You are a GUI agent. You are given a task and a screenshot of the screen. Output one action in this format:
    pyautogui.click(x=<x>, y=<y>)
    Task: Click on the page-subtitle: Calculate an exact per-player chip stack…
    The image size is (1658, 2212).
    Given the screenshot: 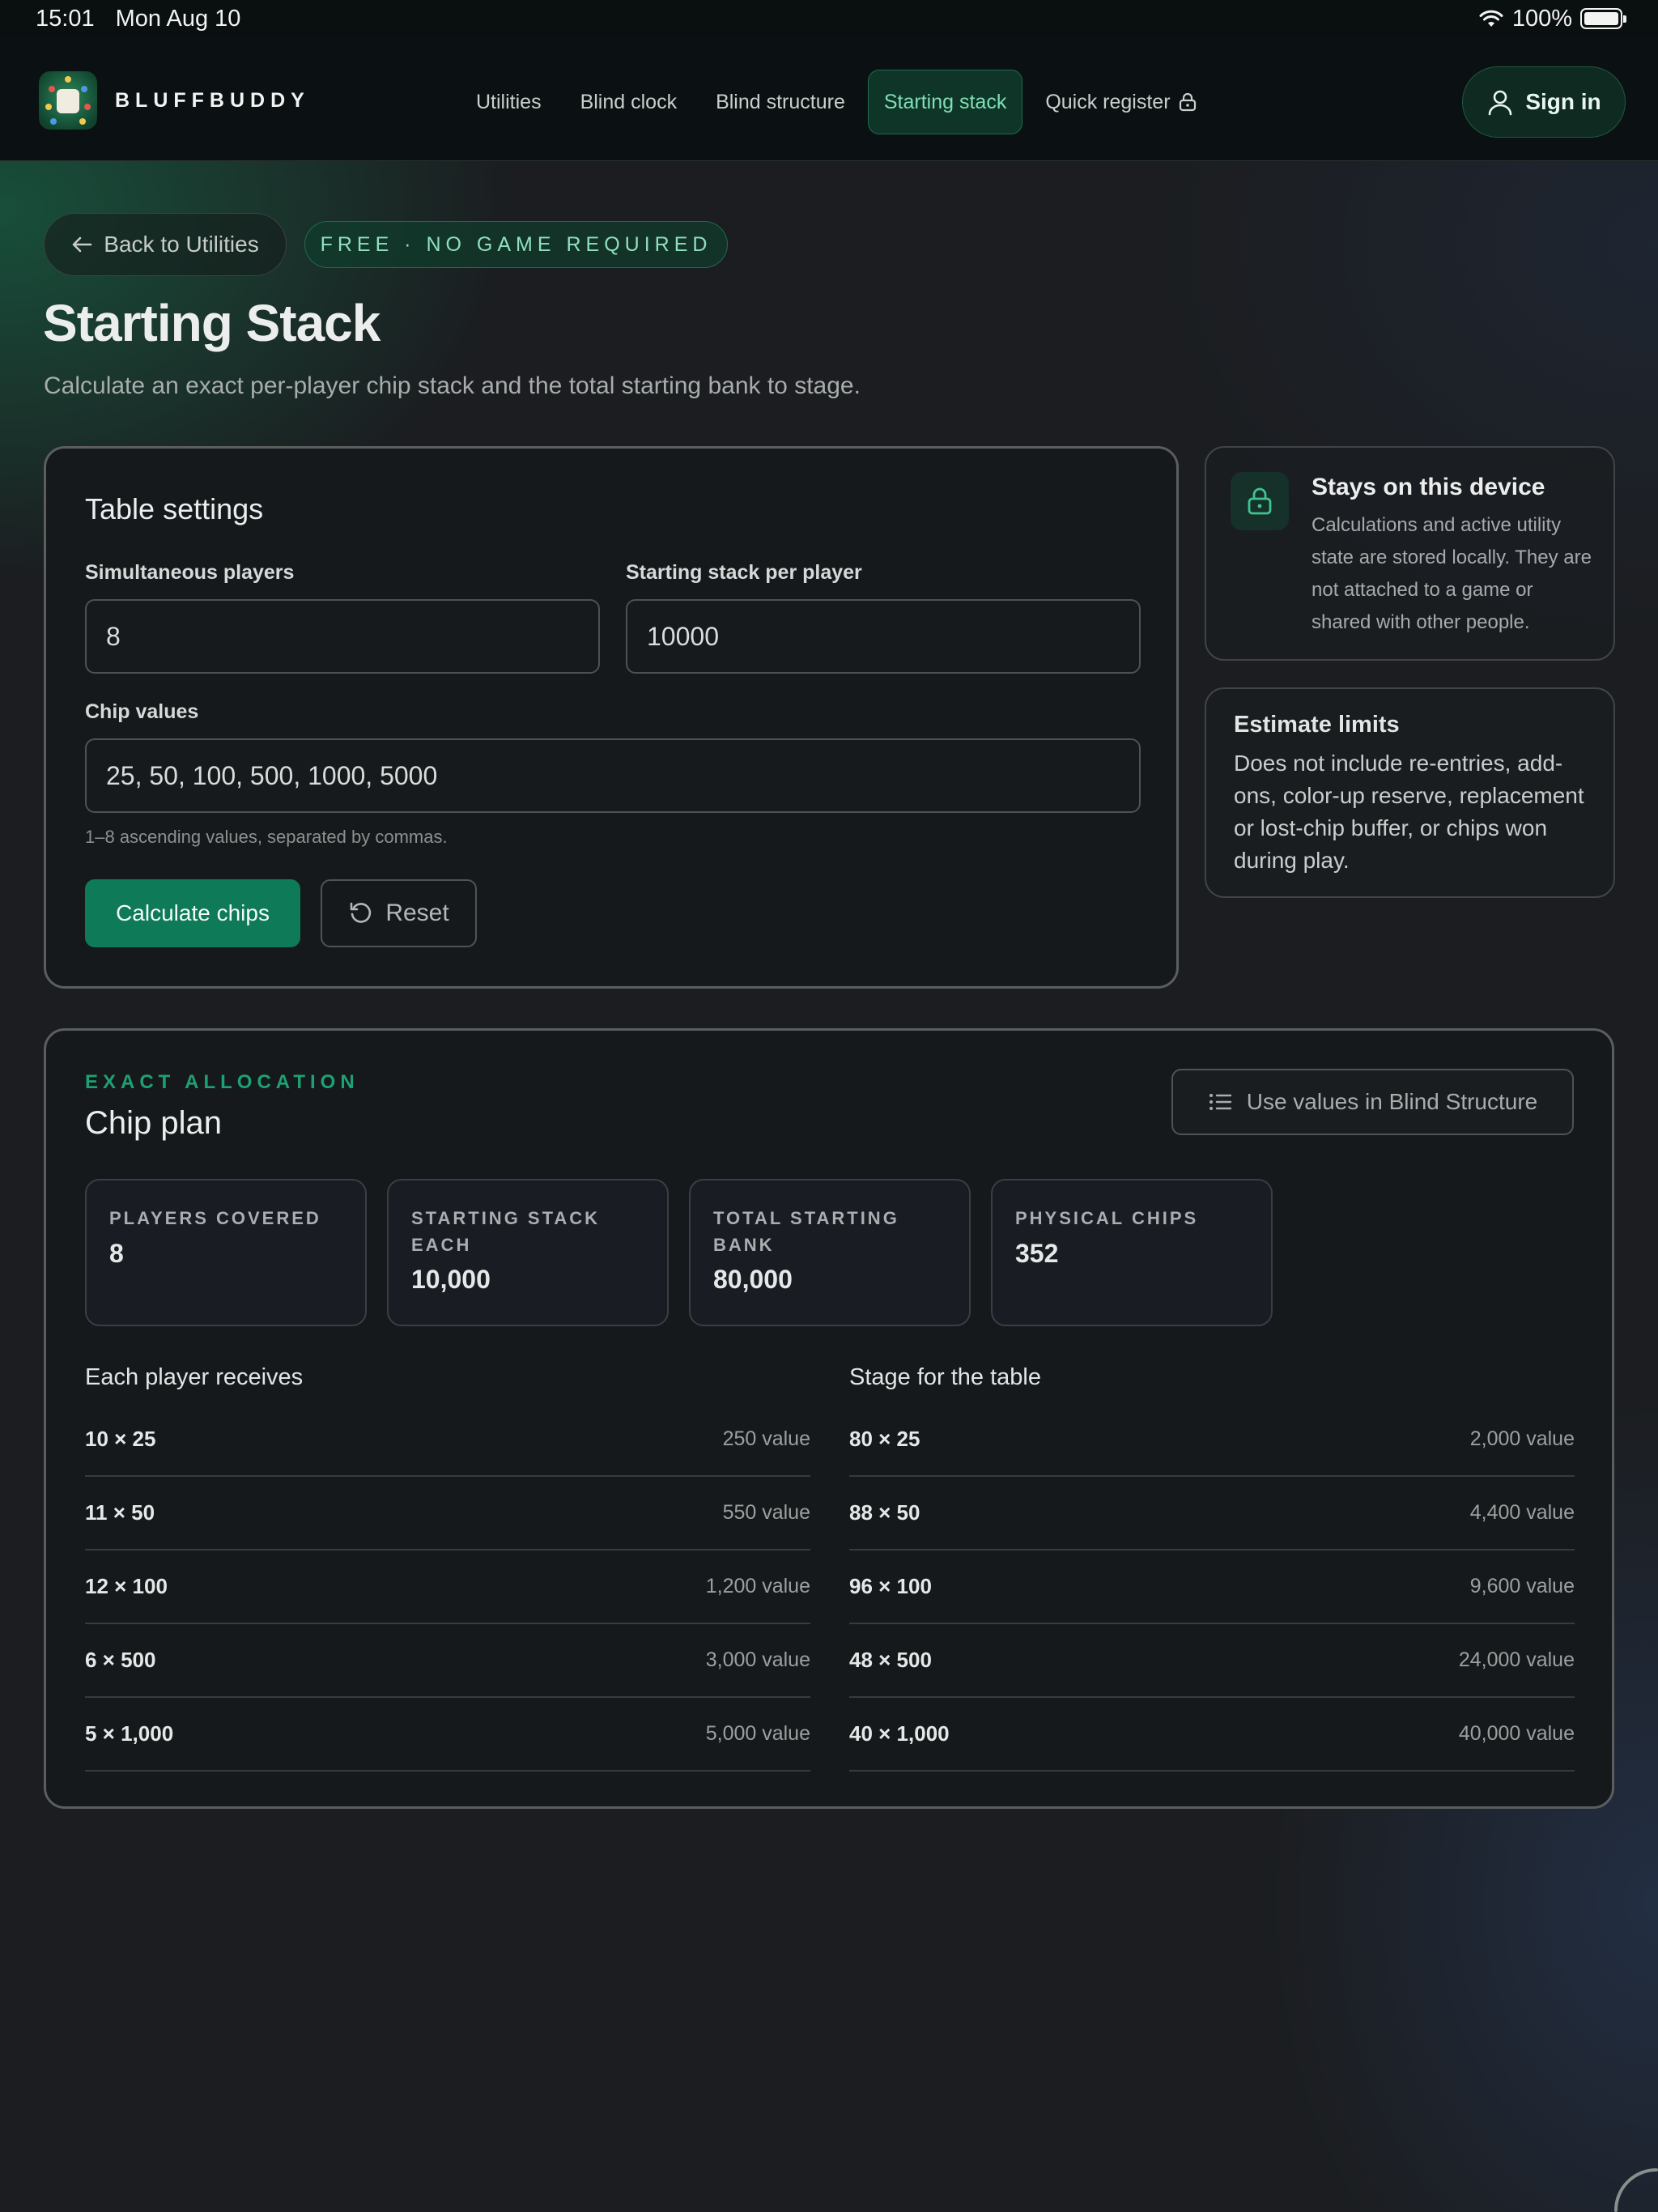 What is the action you would take?
    pyautogui.click(x=452, y=385)
    